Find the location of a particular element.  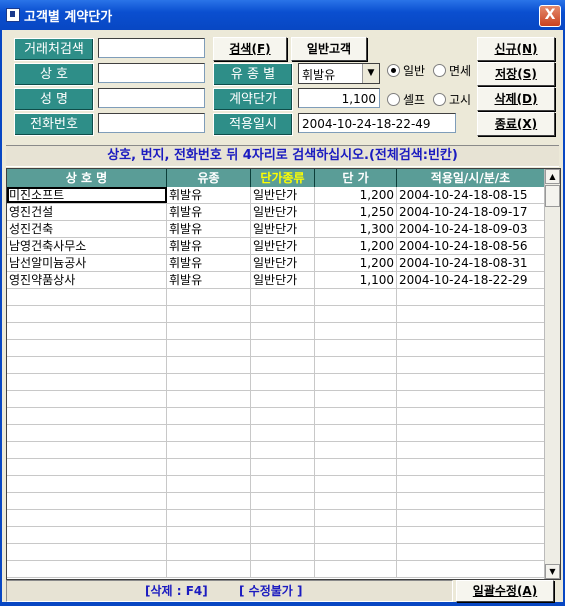

cell-trade-name: 남영건축사무소 is located at coordinates (87, 246).